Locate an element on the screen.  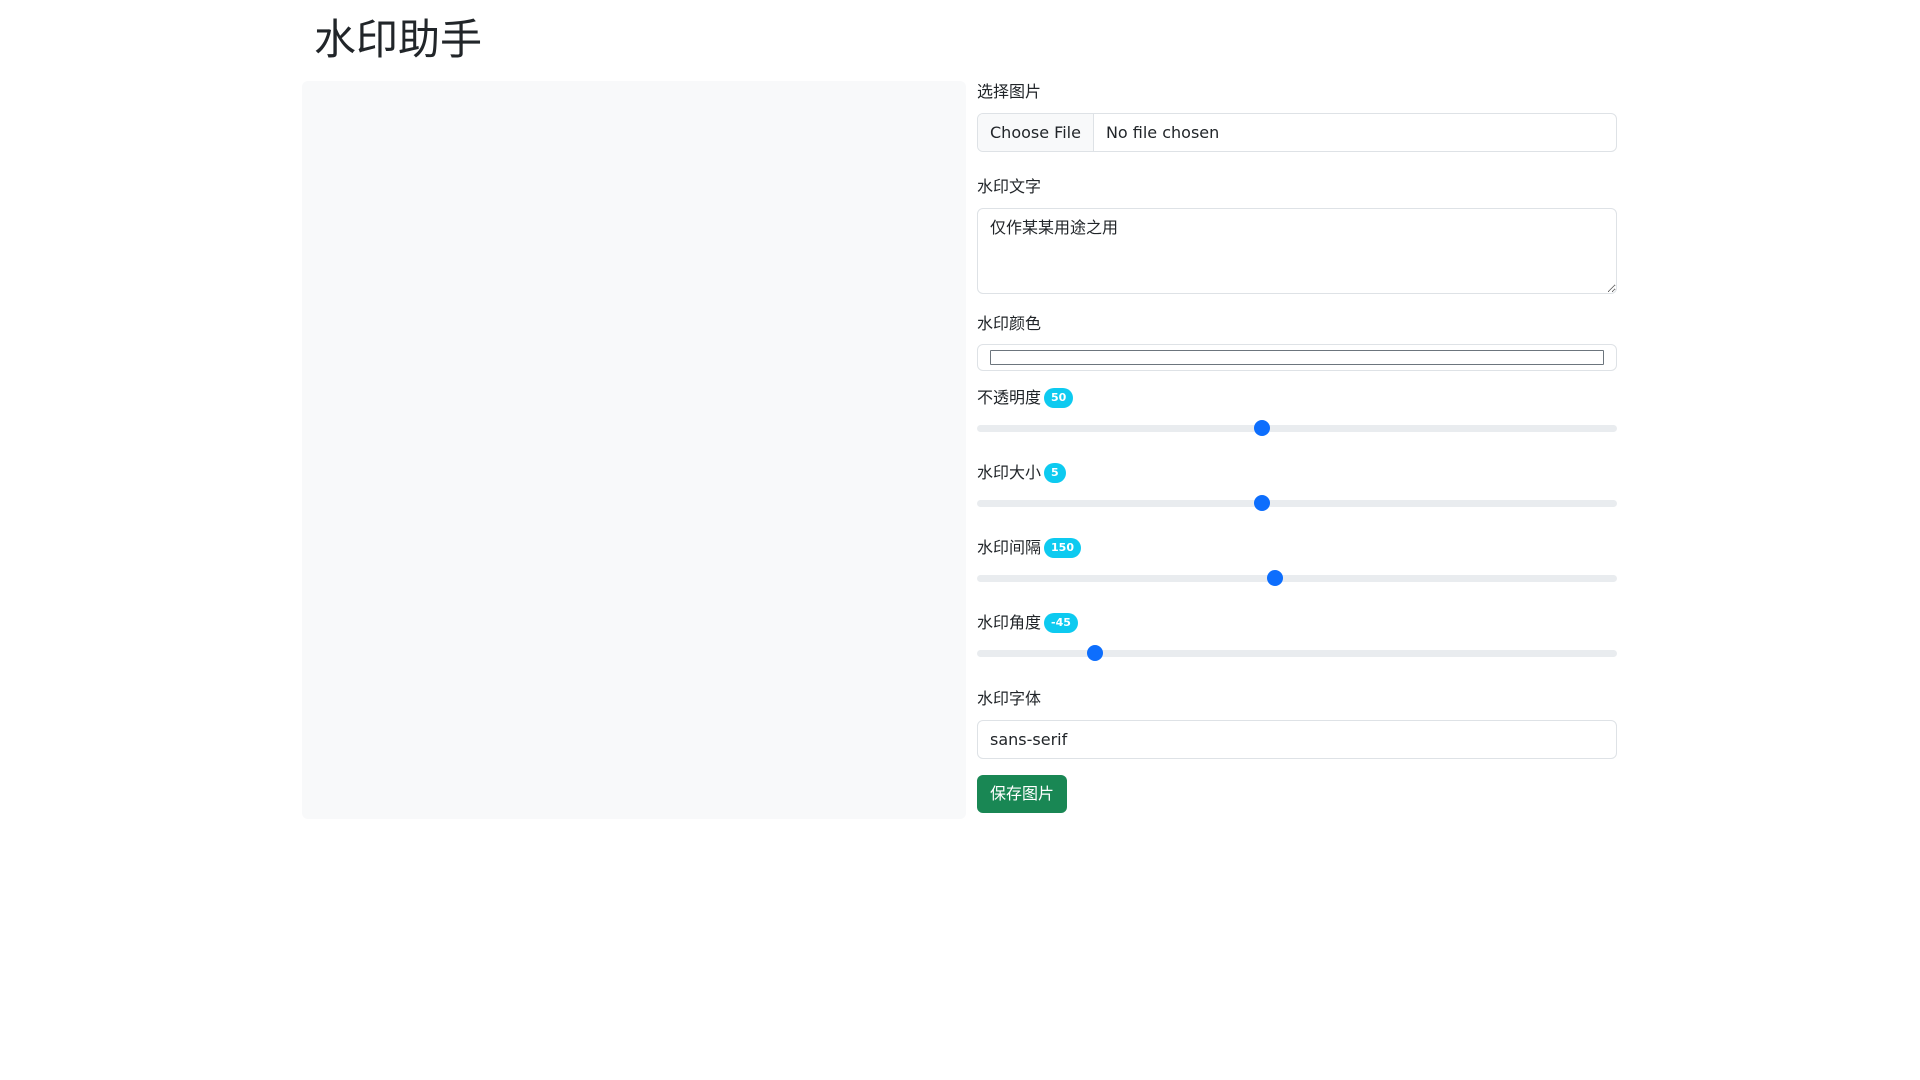
file-status-text: No file chosen is located at coordinates (1162, 132).